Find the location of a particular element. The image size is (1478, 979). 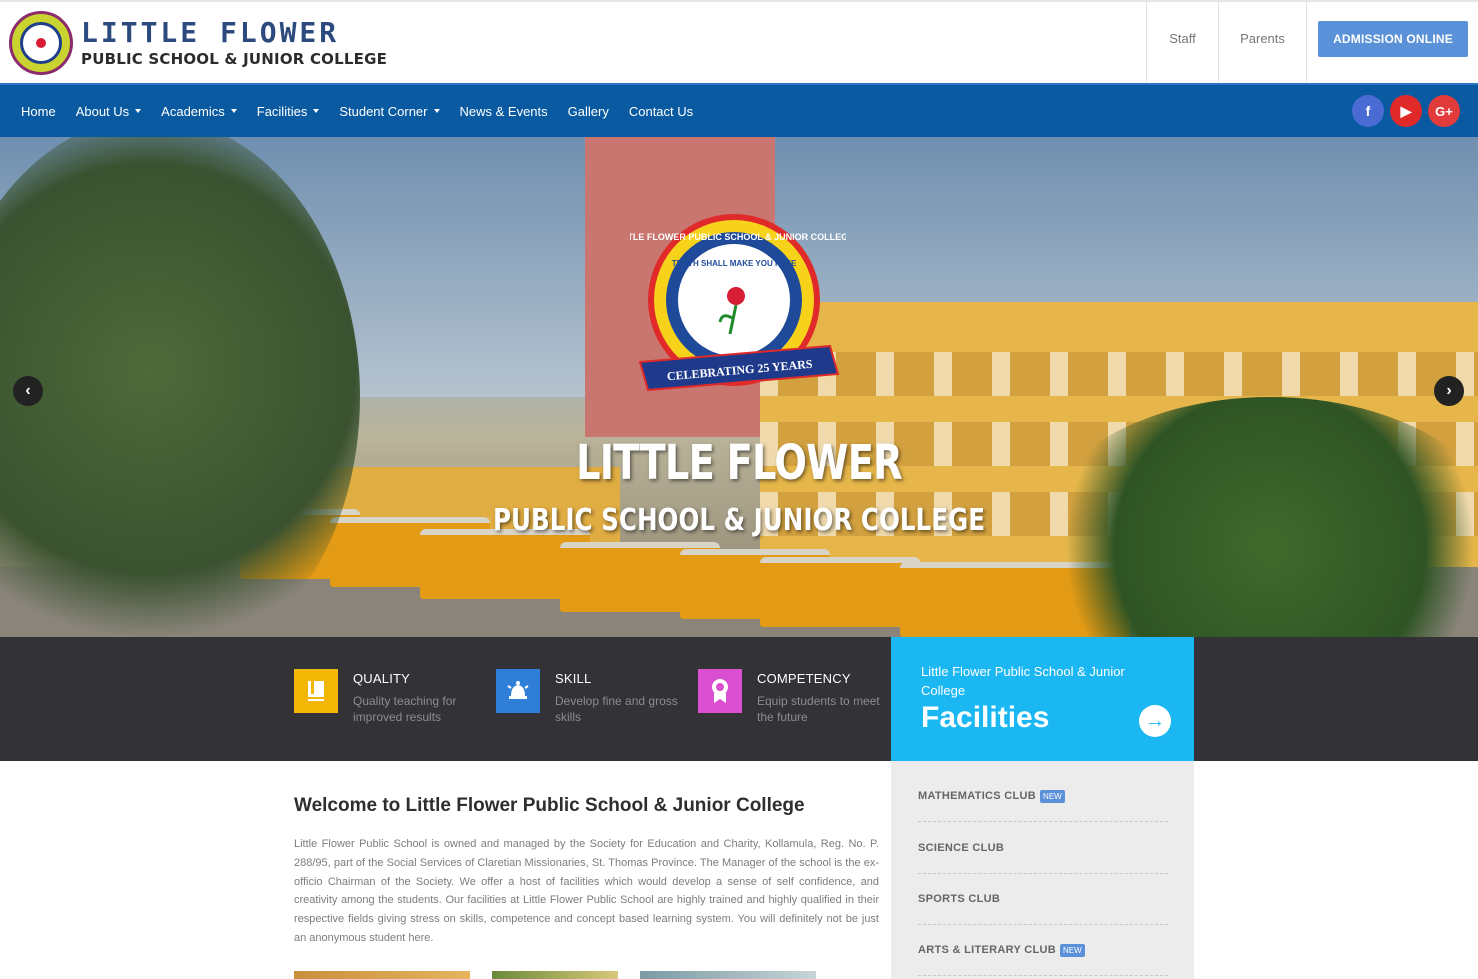

nav-item-home: Home is located at coordinates (38, 111).